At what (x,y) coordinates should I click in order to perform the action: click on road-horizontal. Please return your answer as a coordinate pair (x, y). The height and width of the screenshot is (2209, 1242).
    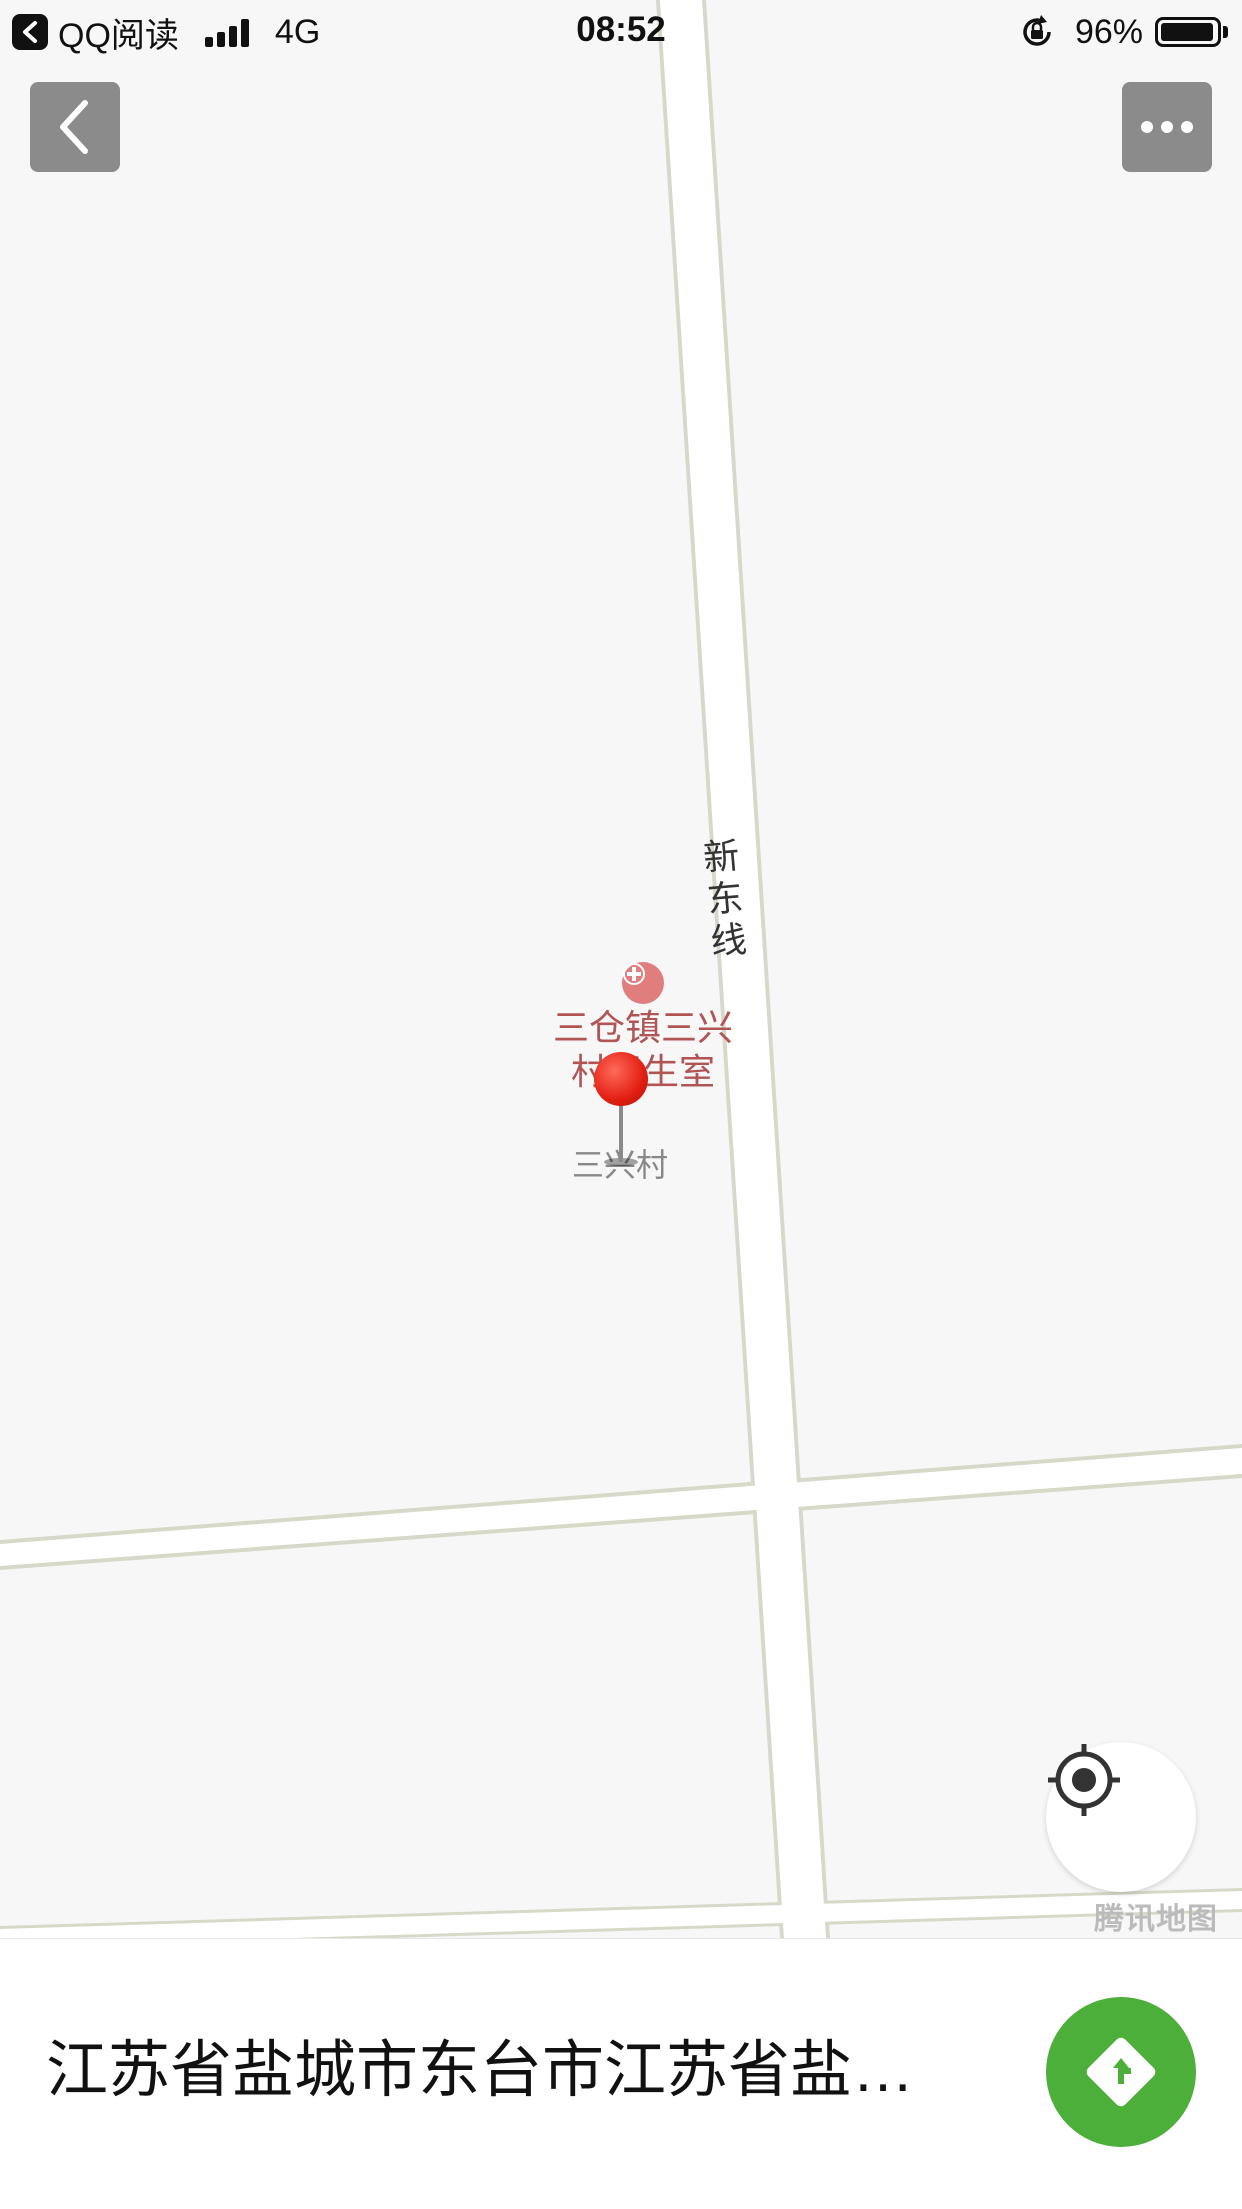
    Looking at the image, I should click on (621, 1507).